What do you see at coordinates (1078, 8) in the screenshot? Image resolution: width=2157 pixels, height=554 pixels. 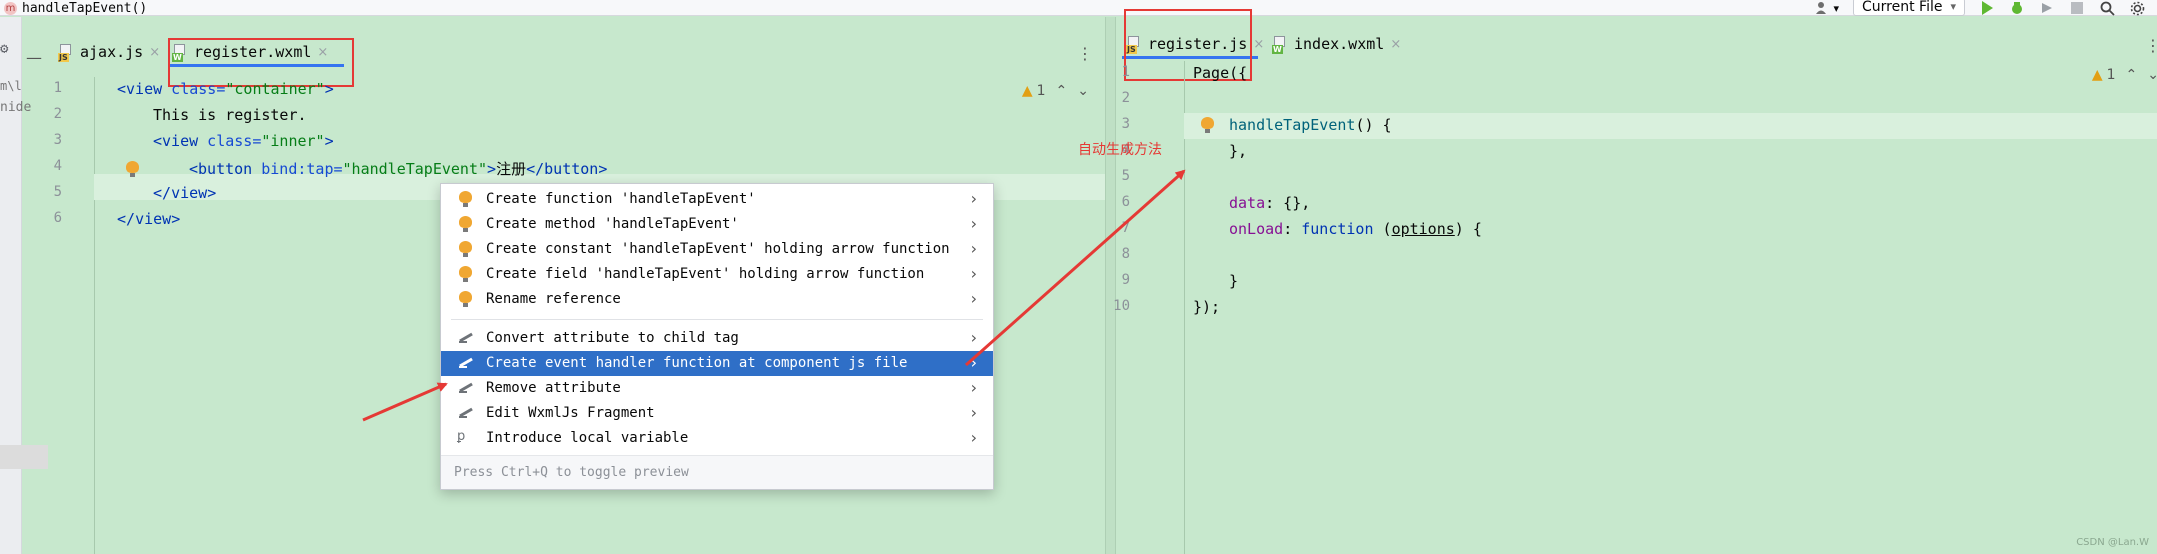 I see `top-toolbar: m handleTapEvent() ▾ Current File ▾` at bounding box center [1078, 8].